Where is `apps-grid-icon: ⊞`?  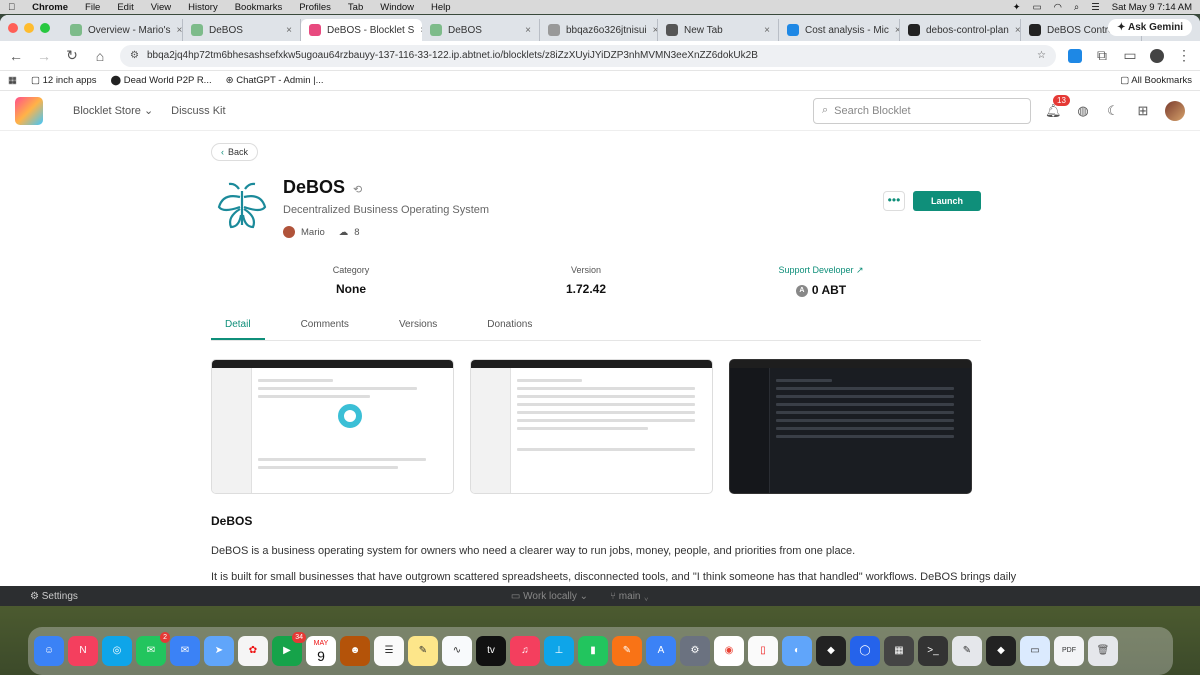 apps-grid-icon: ⊞ is located at coordinates (1143, 111).